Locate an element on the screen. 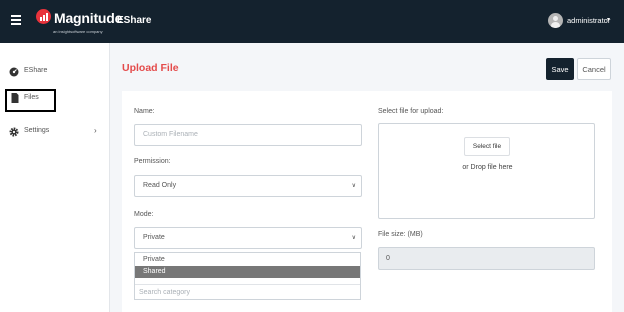  name-label: Name: is located at coordinates (144, 111).